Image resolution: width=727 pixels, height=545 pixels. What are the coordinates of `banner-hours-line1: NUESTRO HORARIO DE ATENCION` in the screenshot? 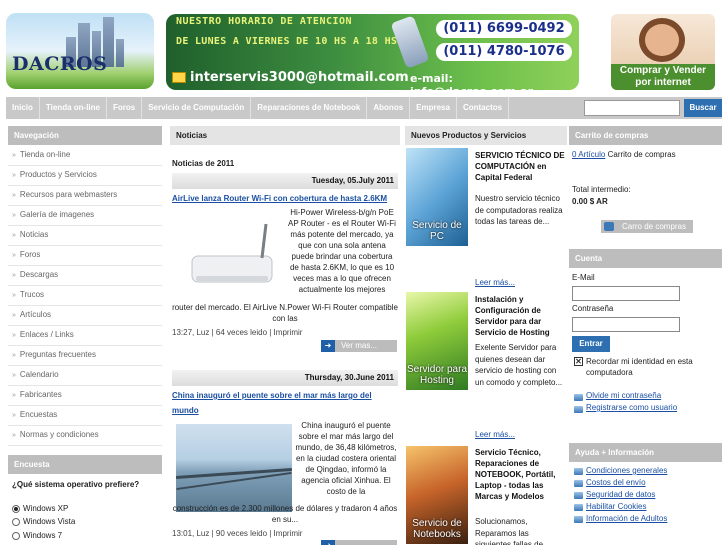 It's located at (264, 21).